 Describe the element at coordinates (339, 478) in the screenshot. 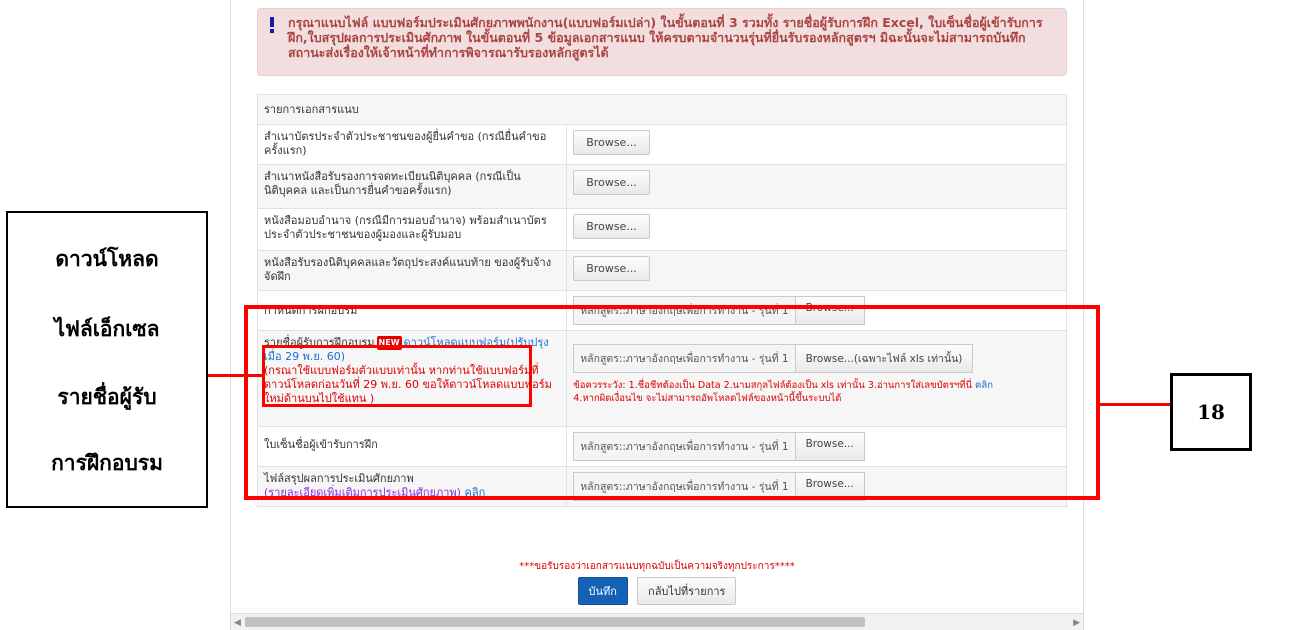

I see `row-label: ไฟล์สรุปผลการประเมินศักยภาพ` at that location.